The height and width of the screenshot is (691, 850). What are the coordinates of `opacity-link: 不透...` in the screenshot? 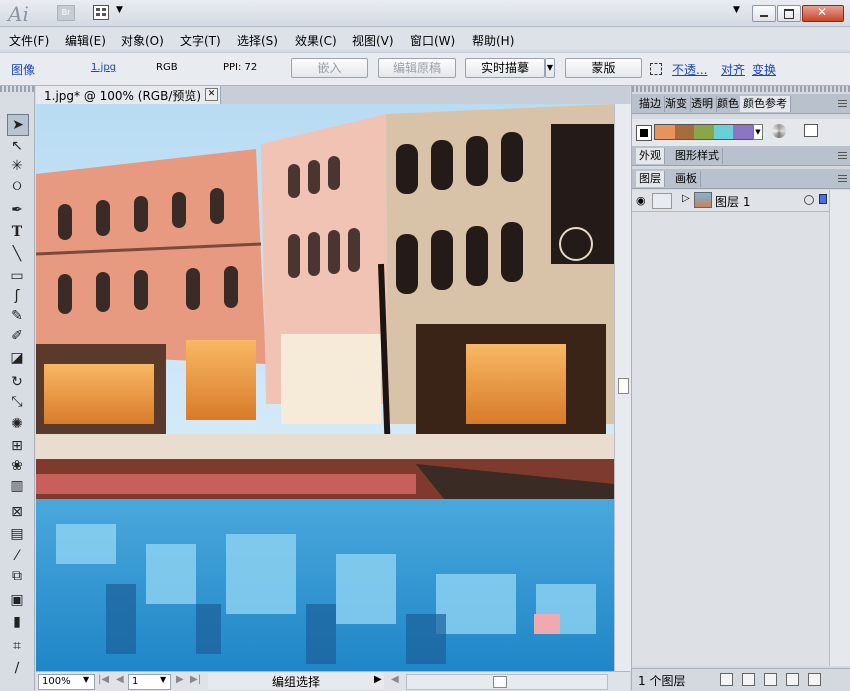 It's located at (689, 69).